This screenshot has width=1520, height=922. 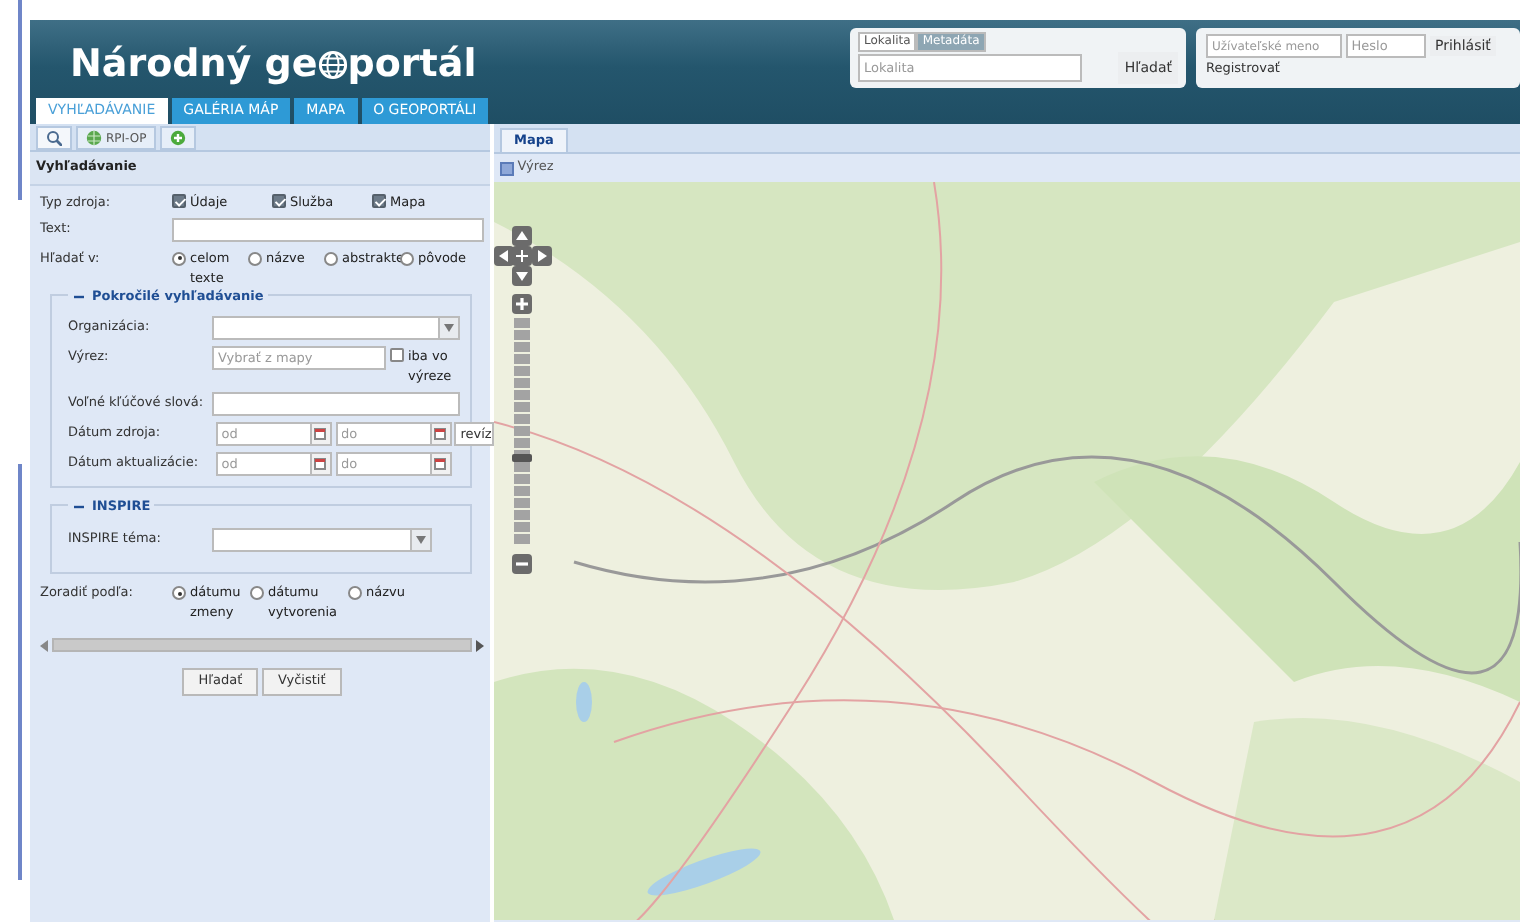 I want to click on site-title: Národný ge, so click(x=194, y=65).